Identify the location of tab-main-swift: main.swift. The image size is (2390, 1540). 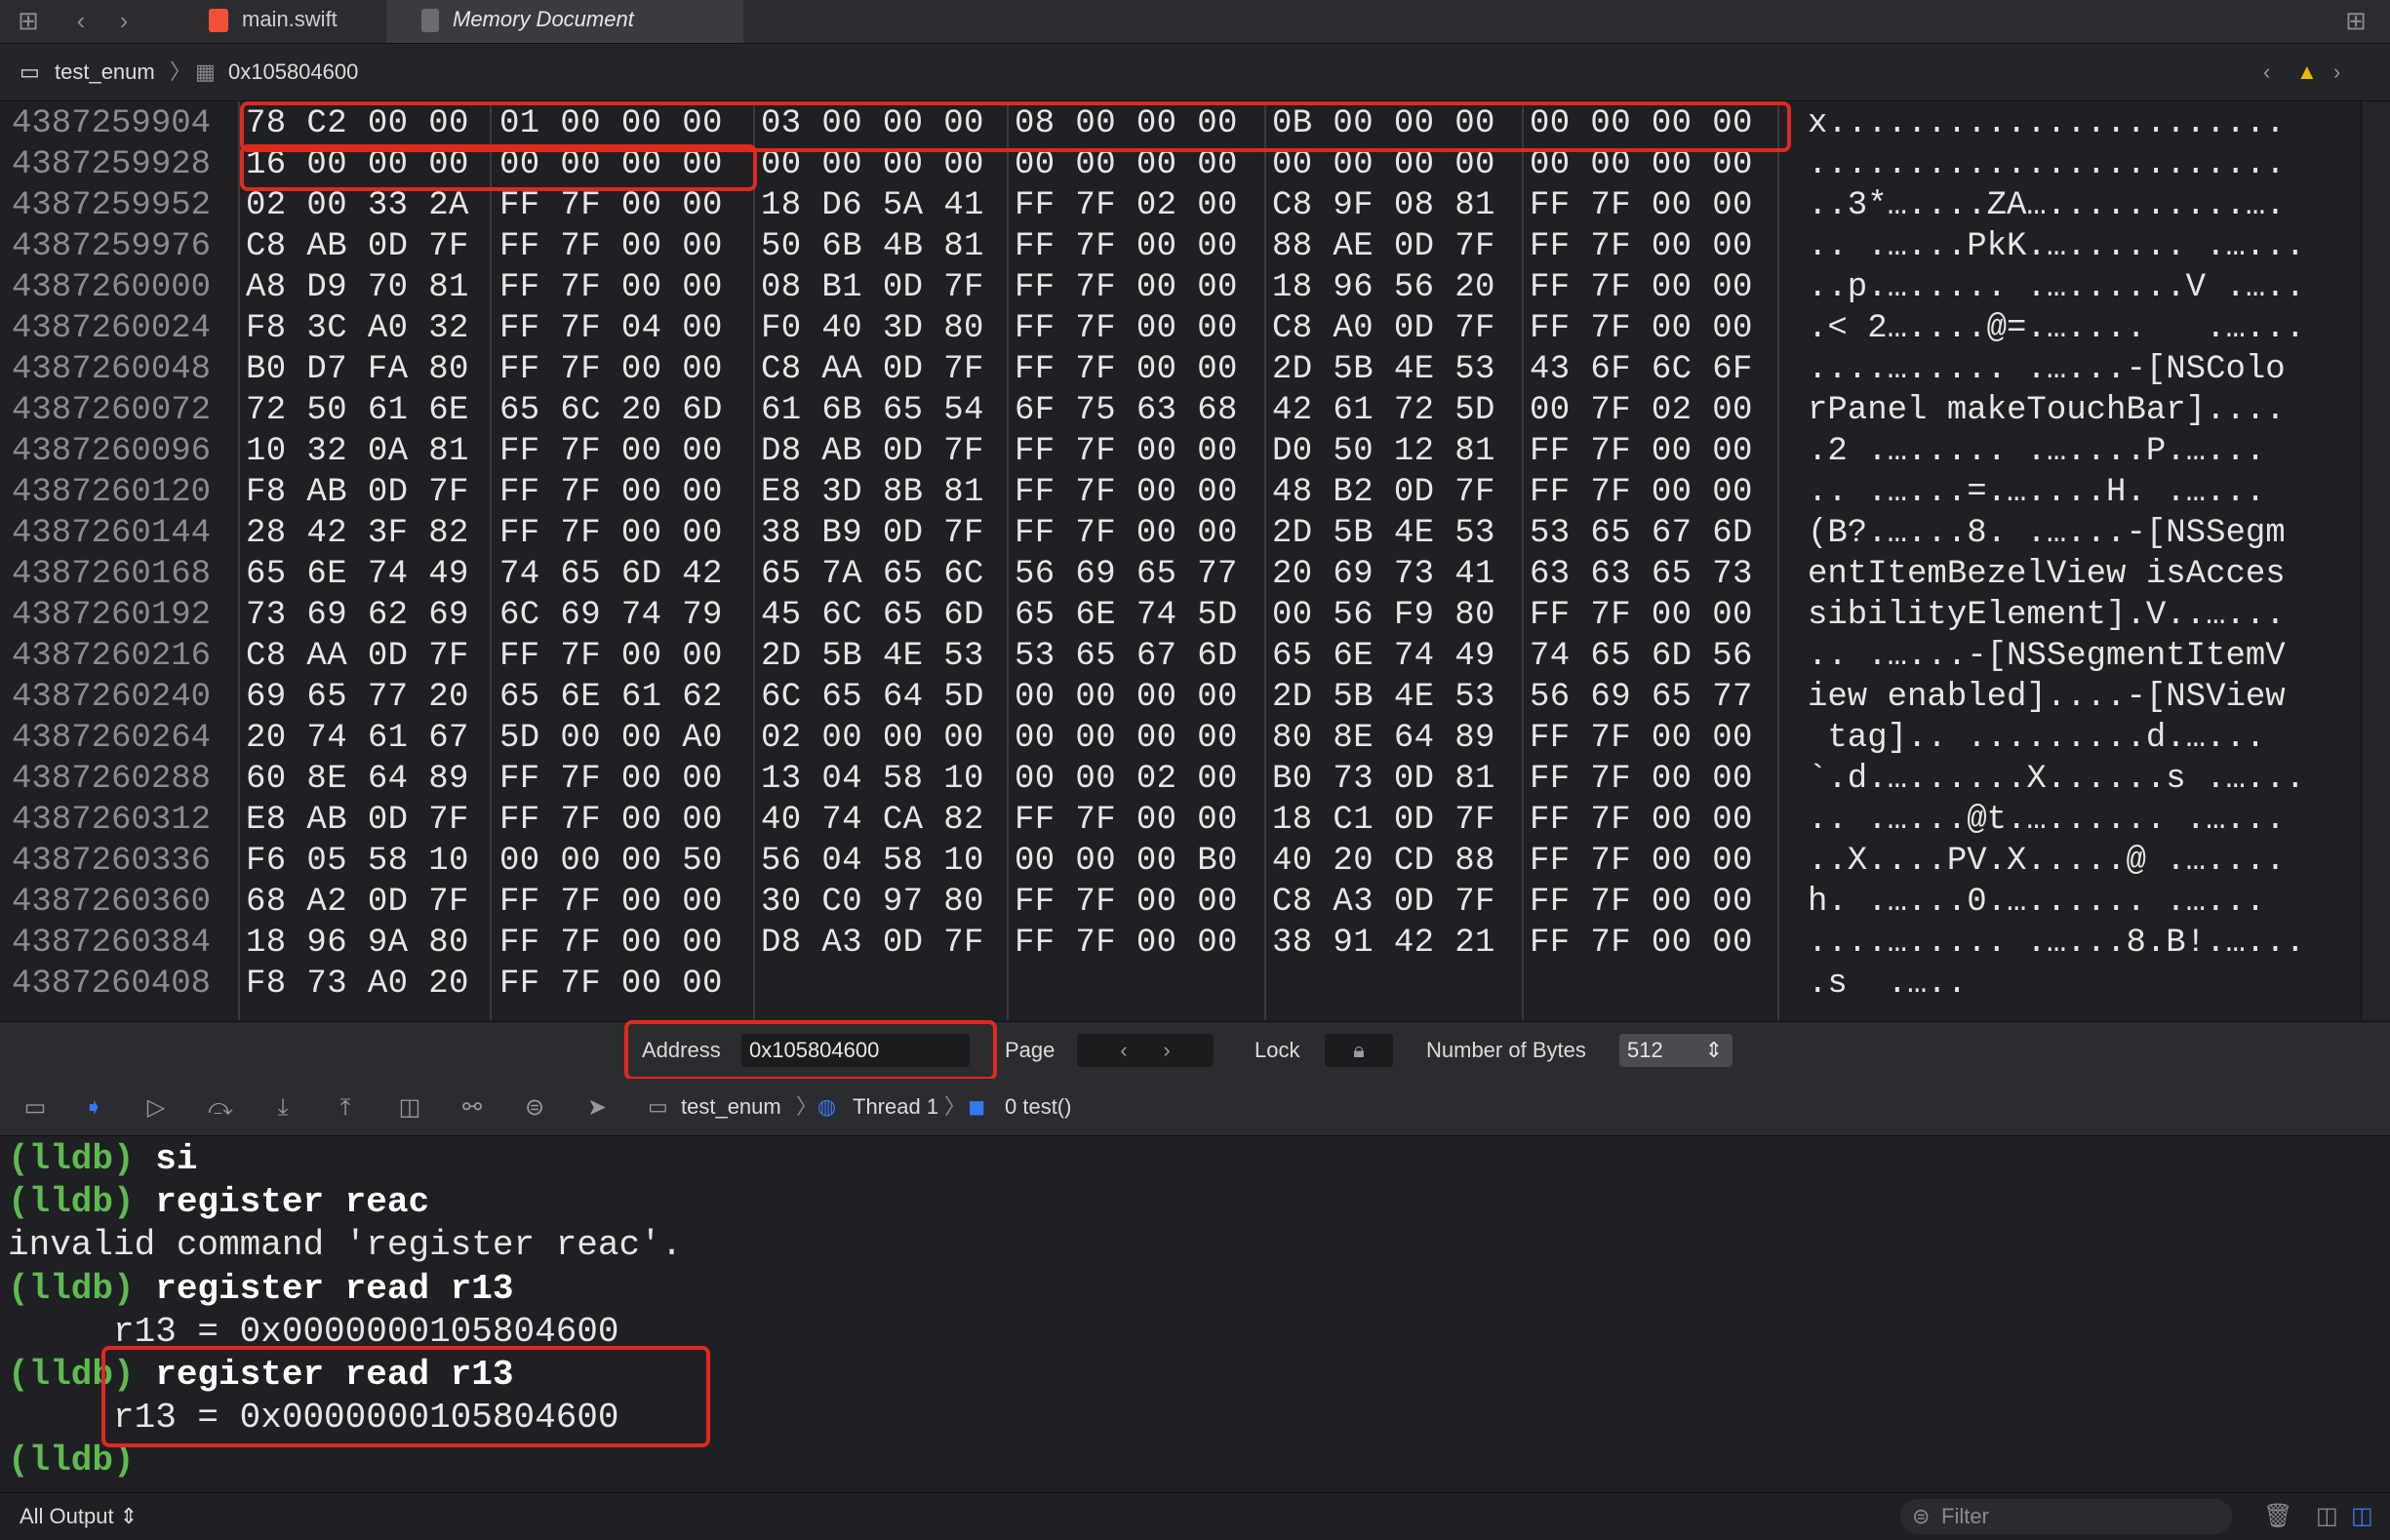
(295, 22).